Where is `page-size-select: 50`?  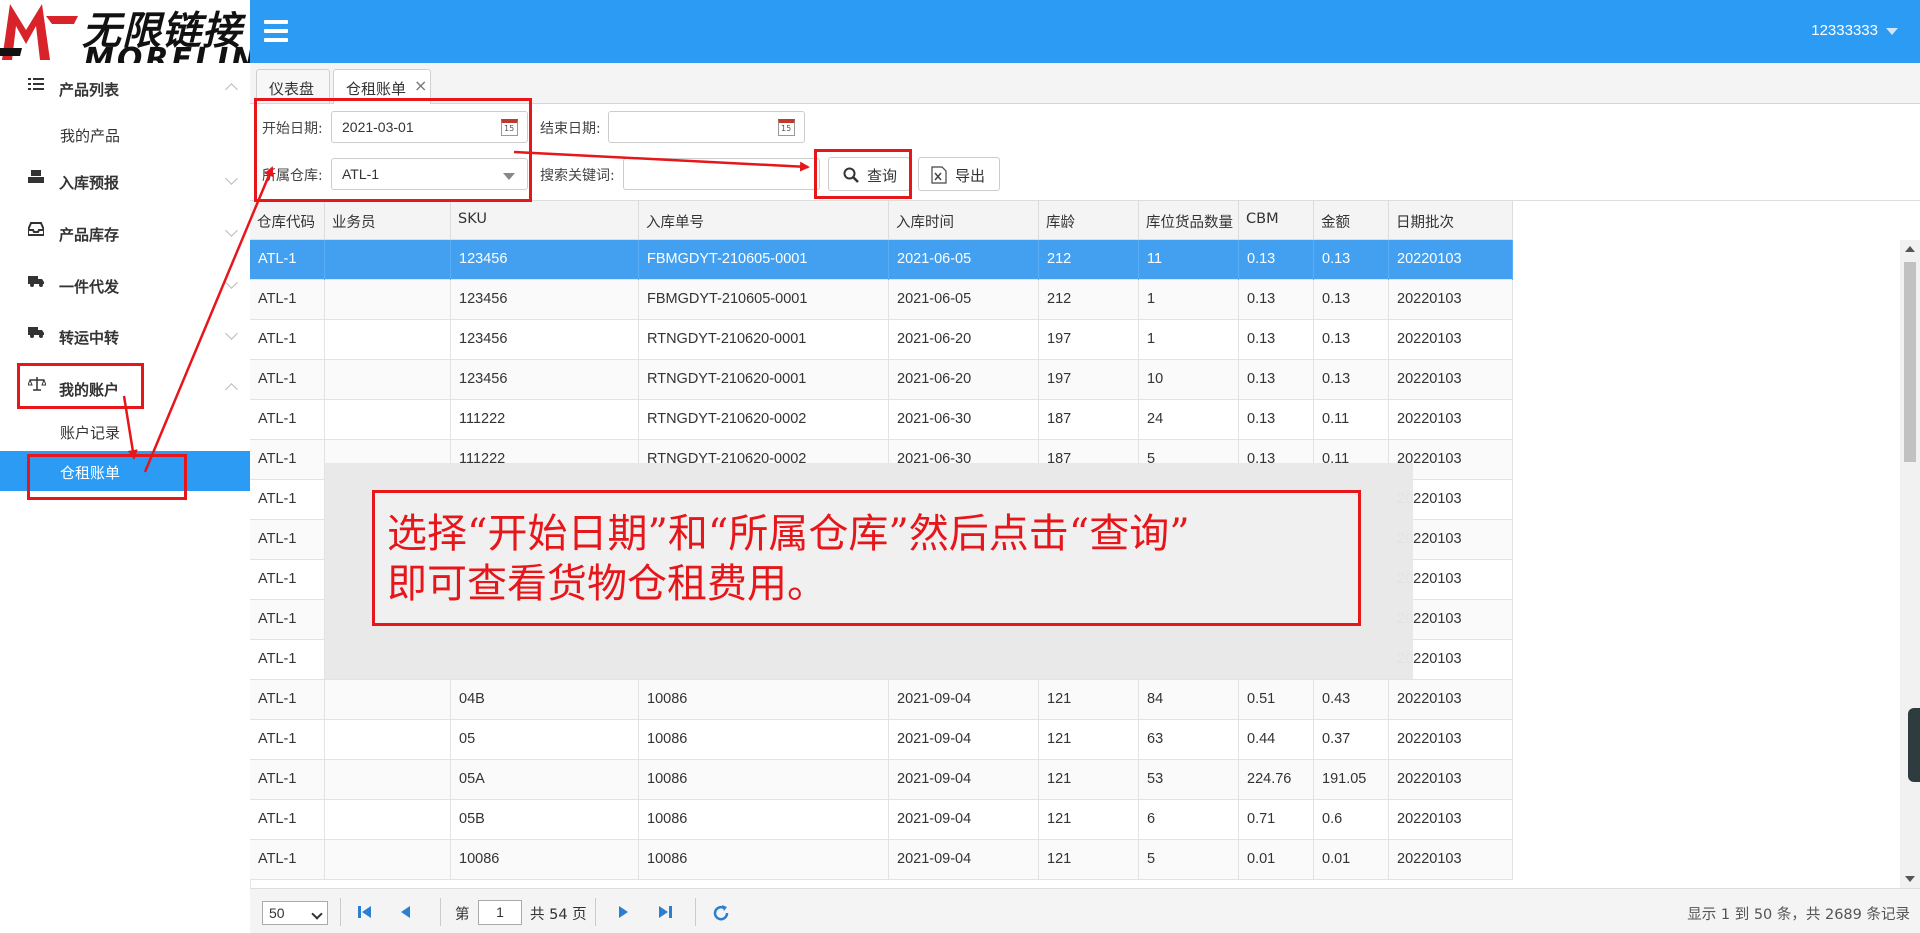
page-size-select: 50 is located at coordinates (295, 913).